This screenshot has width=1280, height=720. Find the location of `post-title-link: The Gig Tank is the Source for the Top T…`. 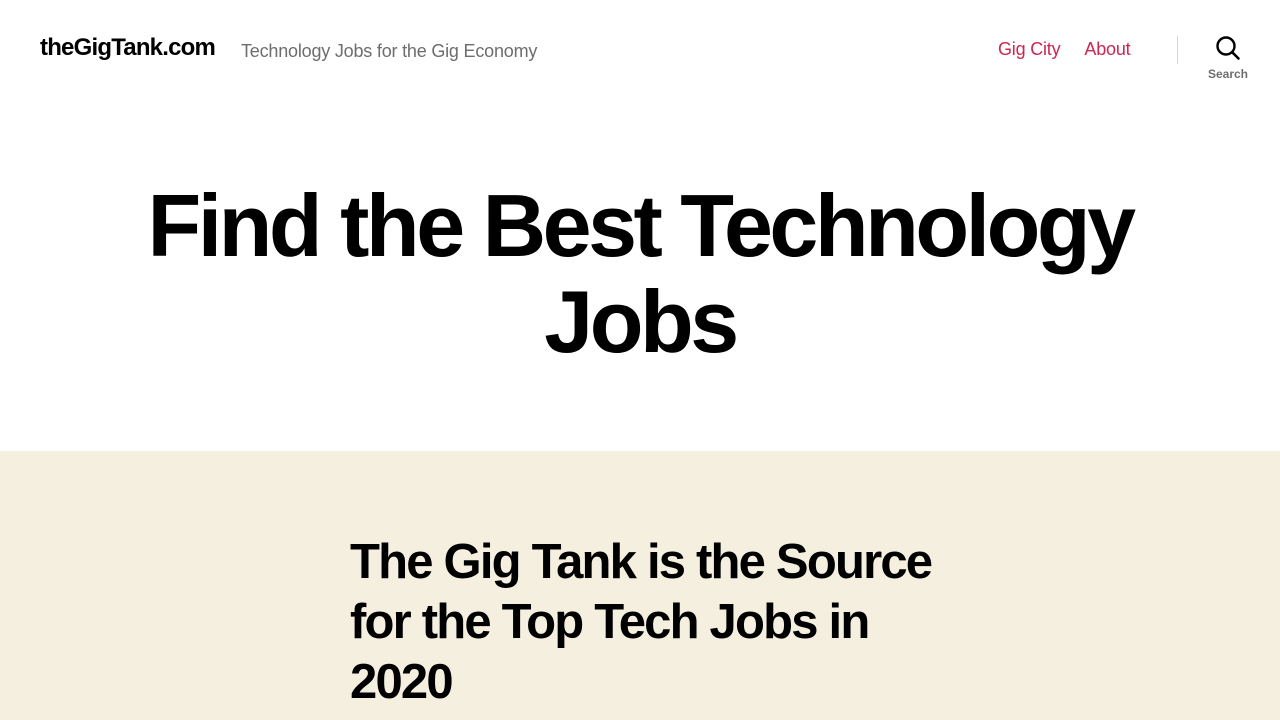

post-title-link: The Gig Tank is the Source for the Top T… is located at coordinates (650, 622).